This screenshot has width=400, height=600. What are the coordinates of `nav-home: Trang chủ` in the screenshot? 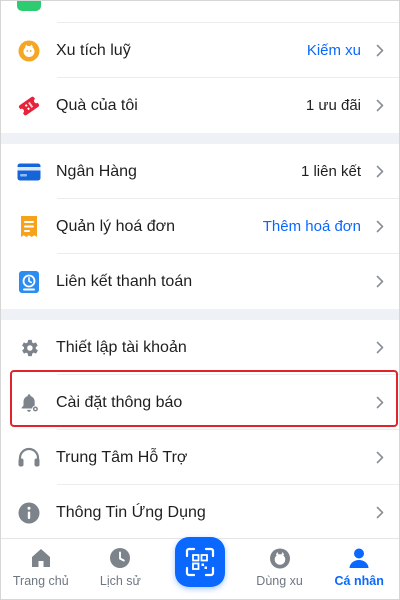 It's located at (41, 569).